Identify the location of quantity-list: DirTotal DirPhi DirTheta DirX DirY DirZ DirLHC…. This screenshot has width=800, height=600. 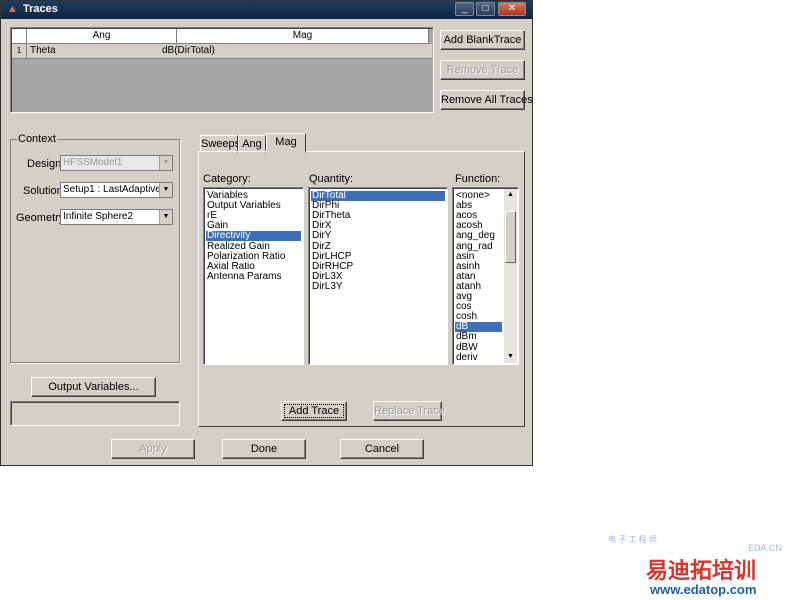
(378, 276).